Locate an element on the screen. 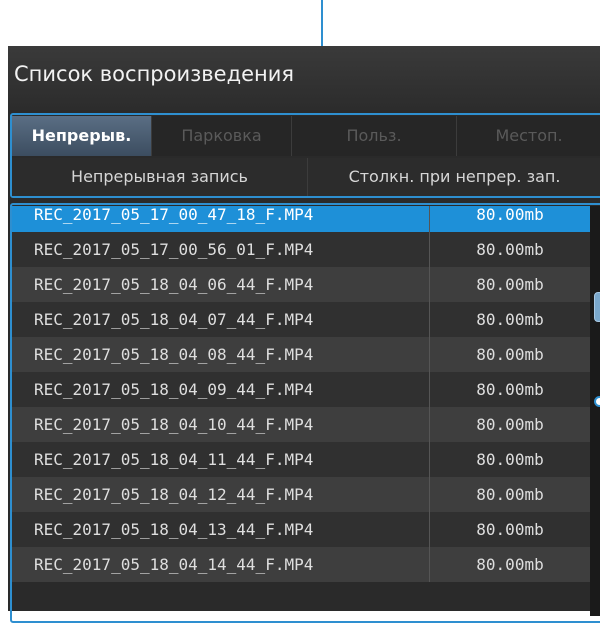  subtab-collision-recording: Столкн. при непрер. зап. is located at coordinates (454, 177).